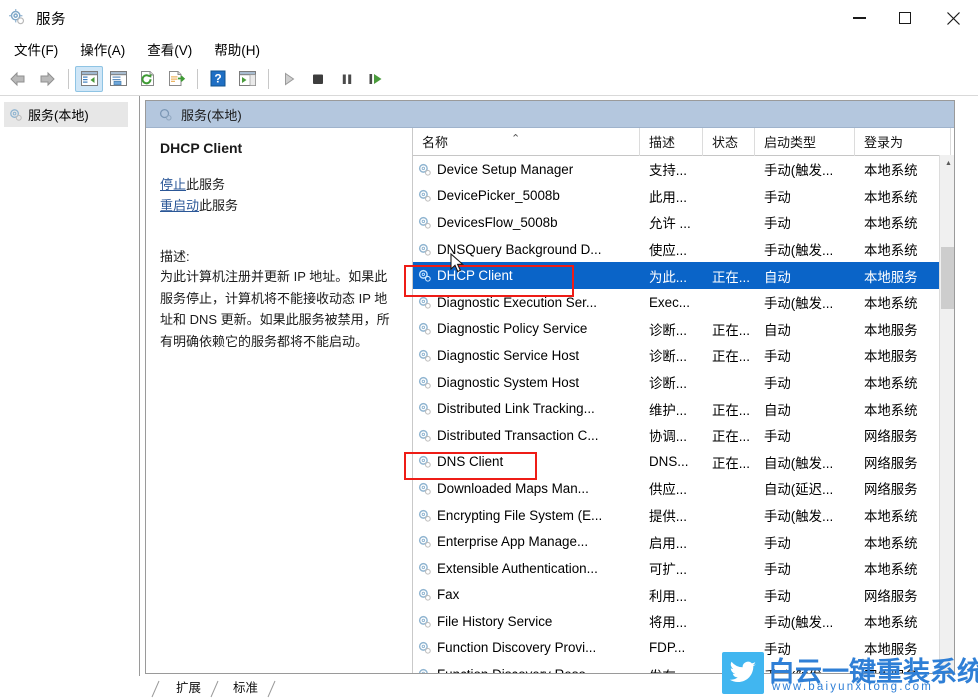  I want to click on watermark: 白云一键重装系统 www.baiyunxitong.com, so click(850, 674).